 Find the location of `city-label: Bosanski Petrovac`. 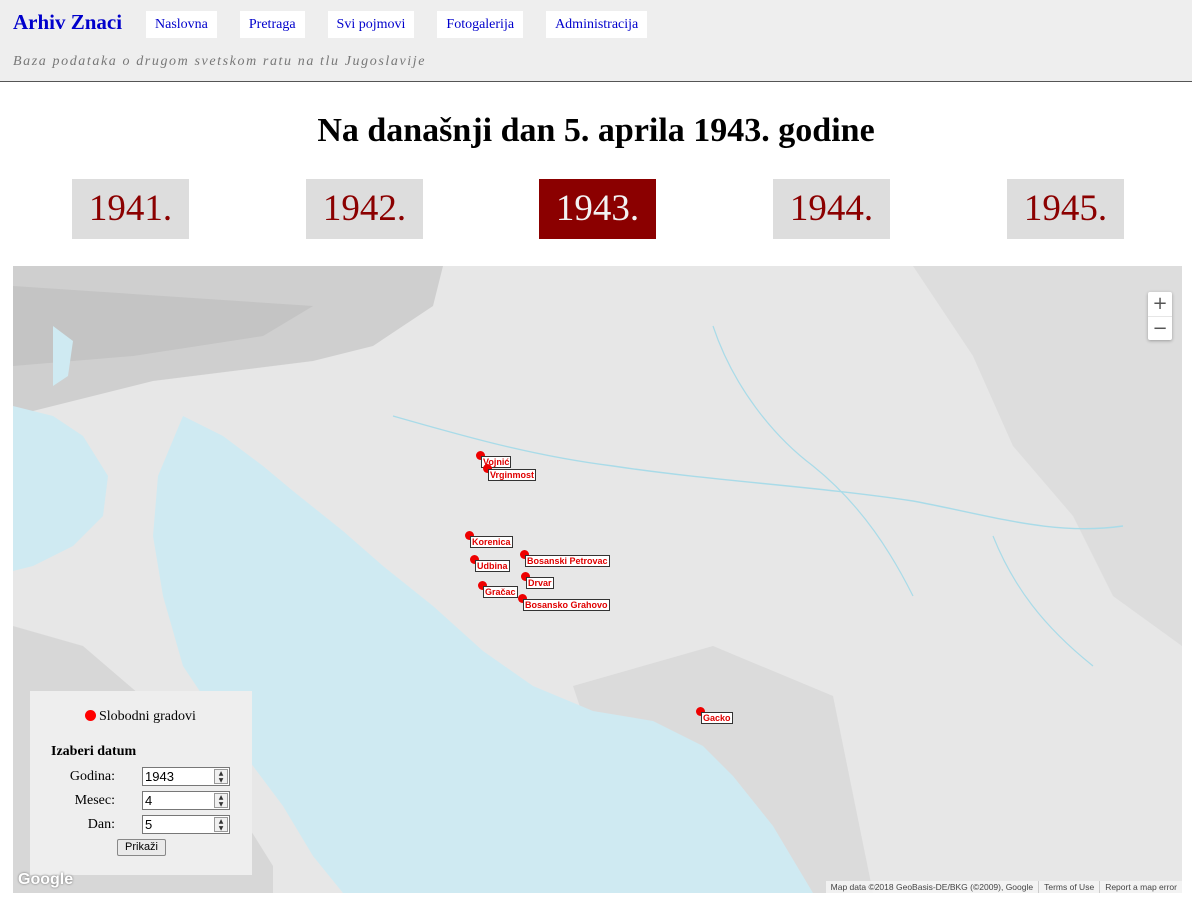

city-label: Bosanski Petrovac is located at coordinates (567, 561).